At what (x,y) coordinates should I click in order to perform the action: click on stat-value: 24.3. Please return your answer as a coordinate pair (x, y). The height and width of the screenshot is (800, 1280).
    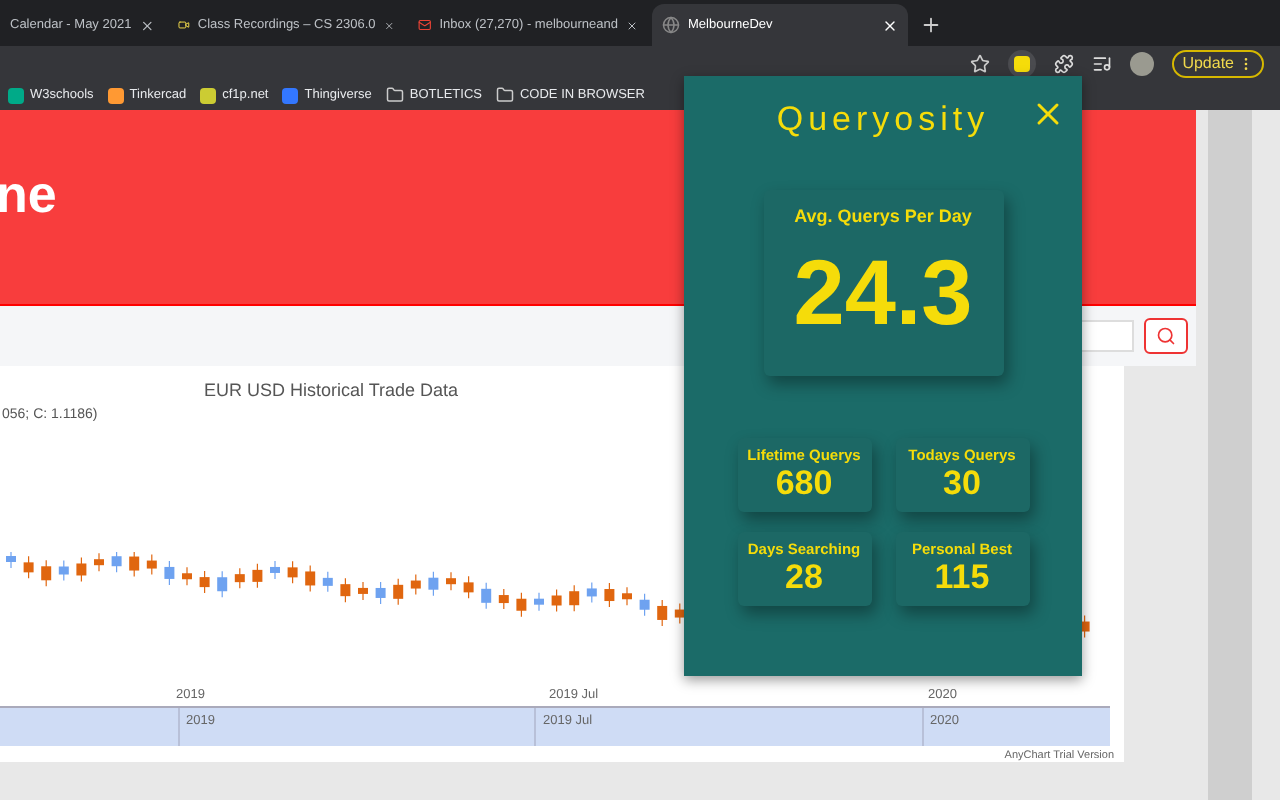
    Looking at the image, I should click on (883, 292).